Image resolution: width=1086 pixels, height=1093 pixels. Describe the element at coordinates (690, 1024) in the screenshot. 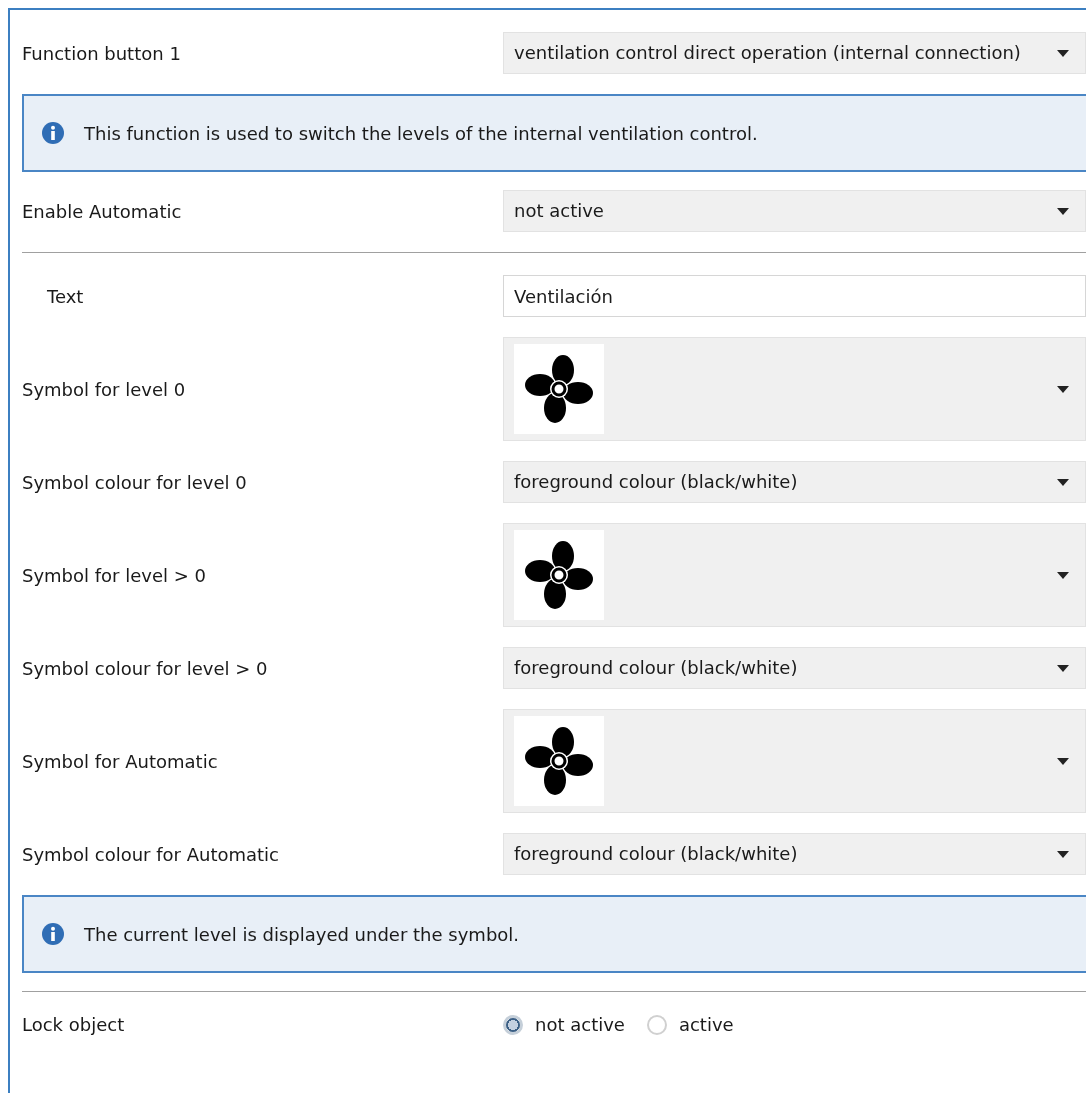

I see `radio-option: active` at that location.